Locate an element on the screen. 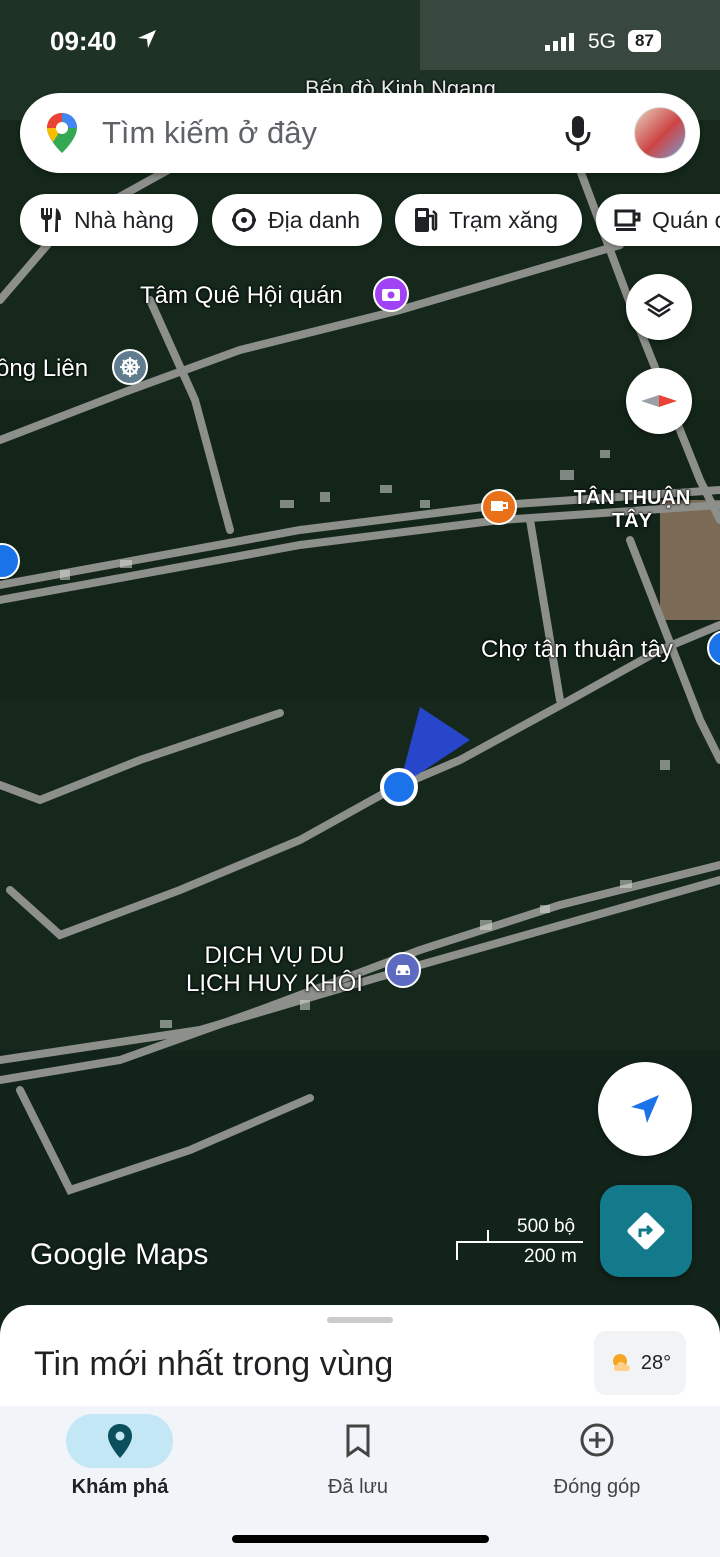 This screenshot has height=1557, width=720. chip-cafes: Quán c is located at coordinates (658, 220).